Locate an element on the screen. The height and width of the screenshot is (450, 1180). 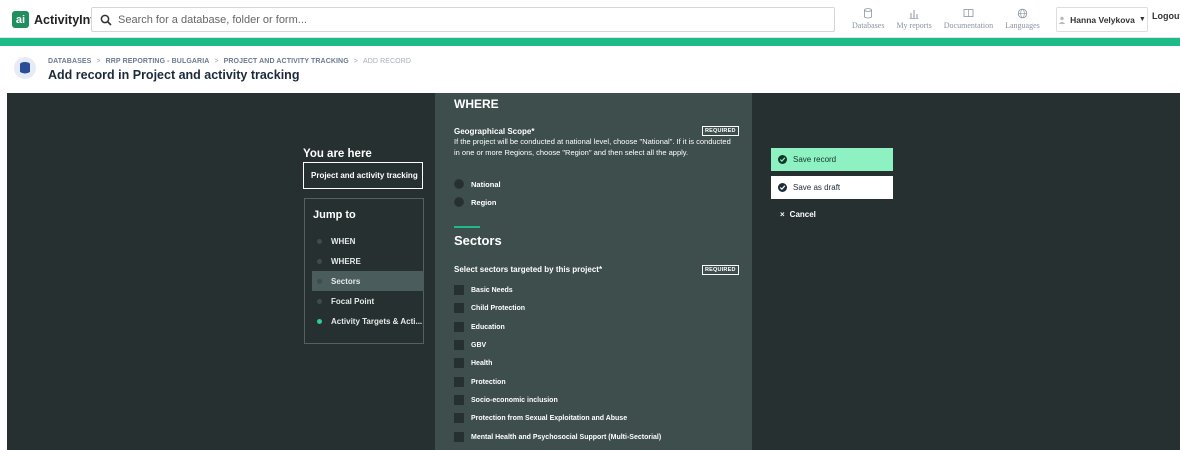
jump-item-where: WHERE is located at coordinates (368, 261).